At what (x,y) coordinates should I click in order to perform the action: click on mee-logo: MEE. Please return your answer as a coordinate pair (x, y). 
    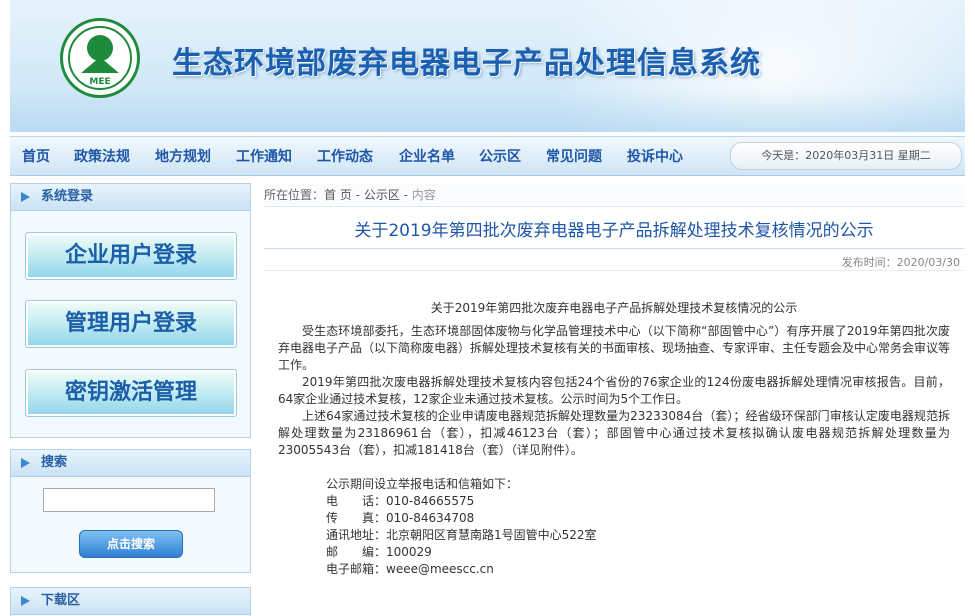
    Looking at the image, I should click on (100, 58).